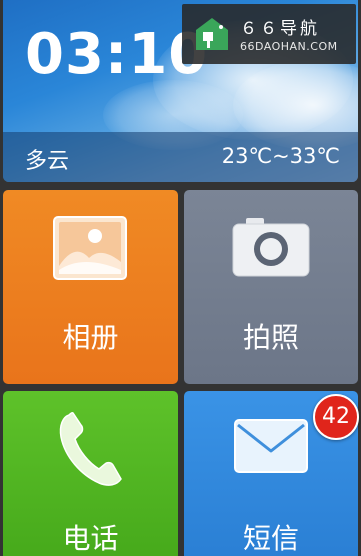 This screenshot has width=361, height=556. I want to click on phone-icon, so click(90, 449).